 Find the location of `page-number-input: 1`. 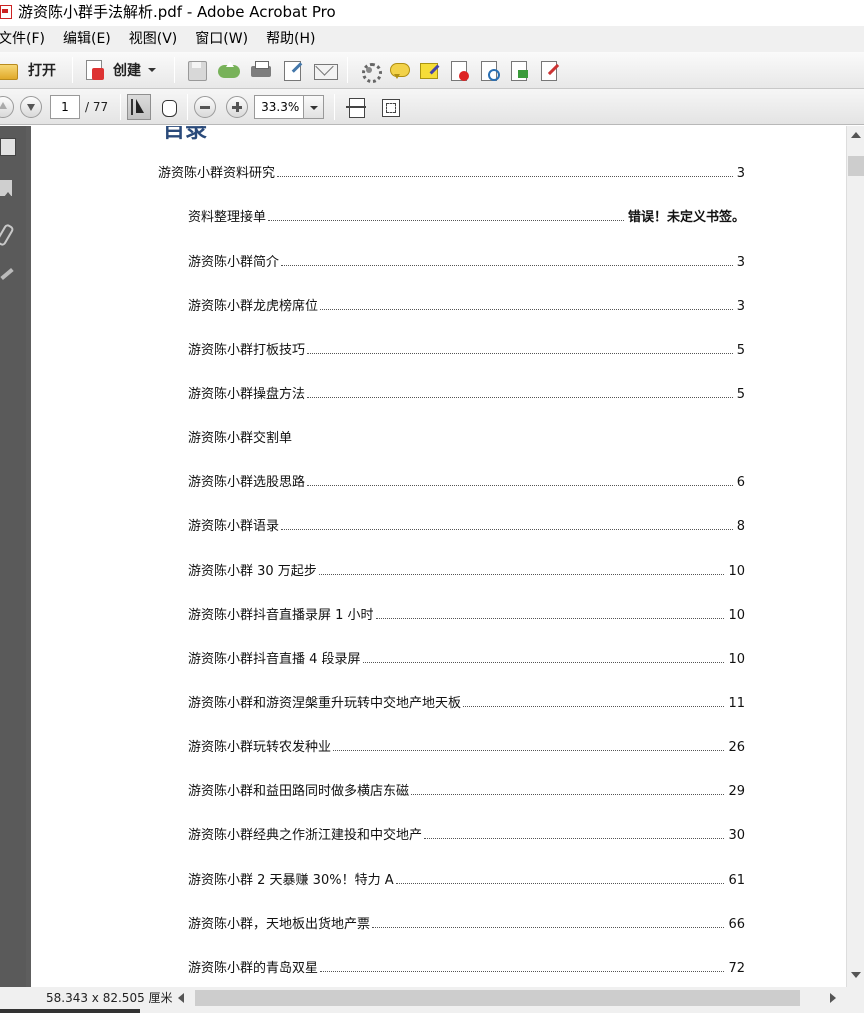

page-number-input: 1 is located at coordinates (65, 106).